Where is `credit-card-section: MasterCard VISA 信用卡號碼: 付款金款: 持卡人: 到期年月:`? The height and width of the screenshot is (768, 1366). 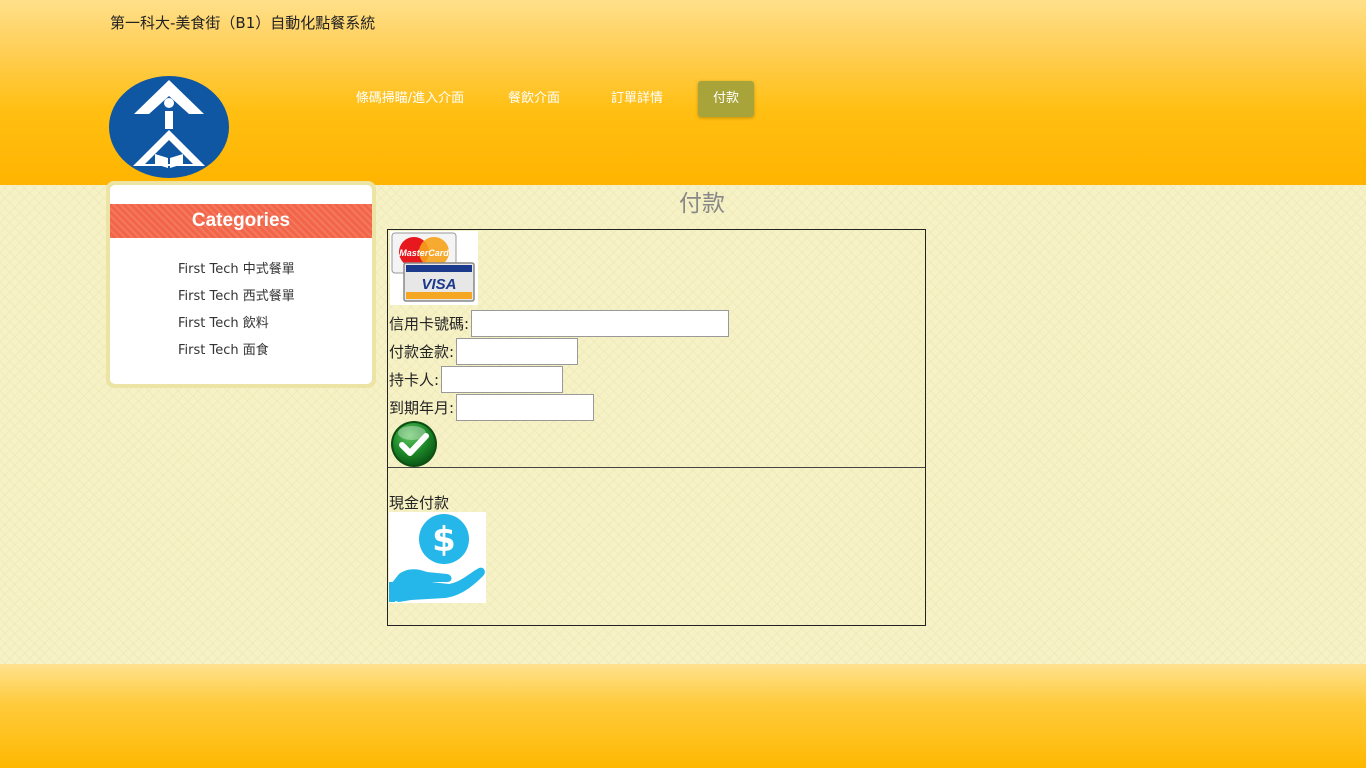 credit-card-section: MasterCard VISA 信用卡號碼: 付款金款: 持卡人: 到期年月: is located at coordinates (656, 349).